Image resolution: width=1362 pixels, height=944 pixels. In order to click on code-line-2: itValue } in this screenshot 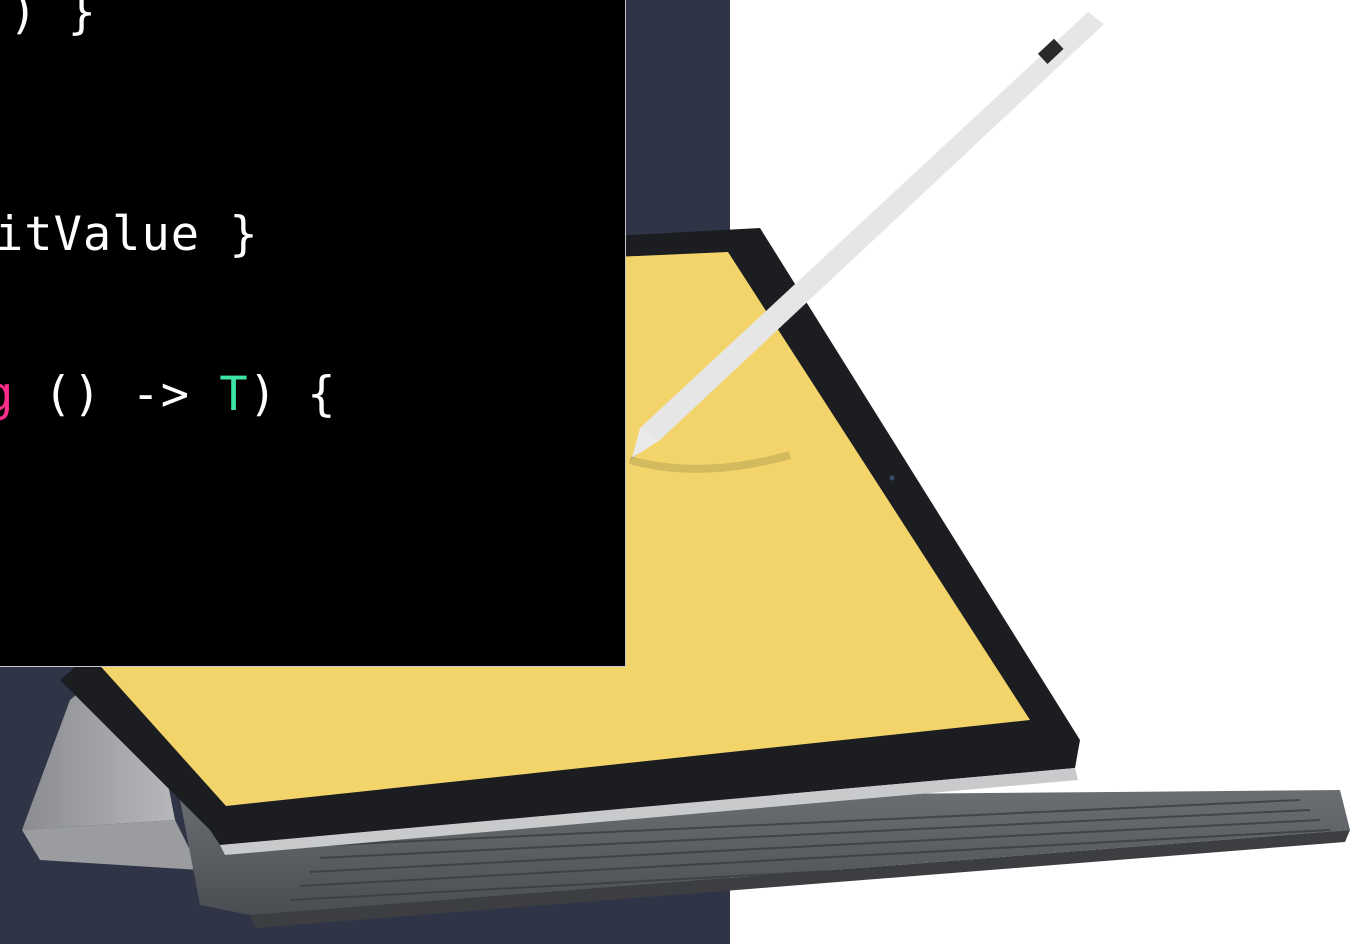, I will do `click(129, 234)`.